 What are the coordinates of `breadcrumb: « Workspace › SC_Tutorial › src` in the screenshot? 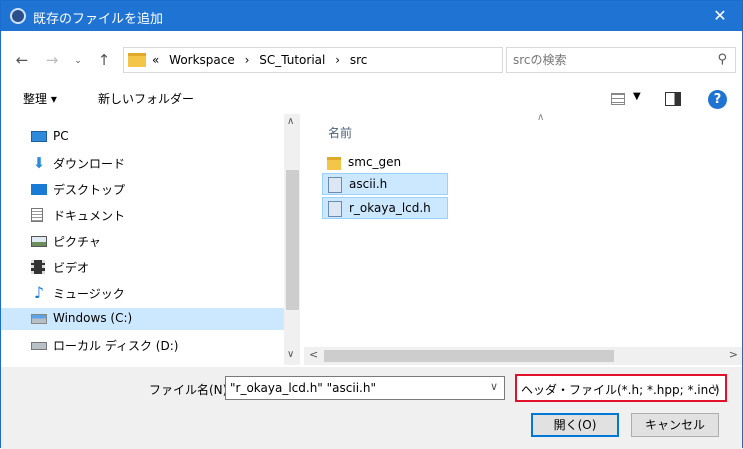 It's located at (262, 60).